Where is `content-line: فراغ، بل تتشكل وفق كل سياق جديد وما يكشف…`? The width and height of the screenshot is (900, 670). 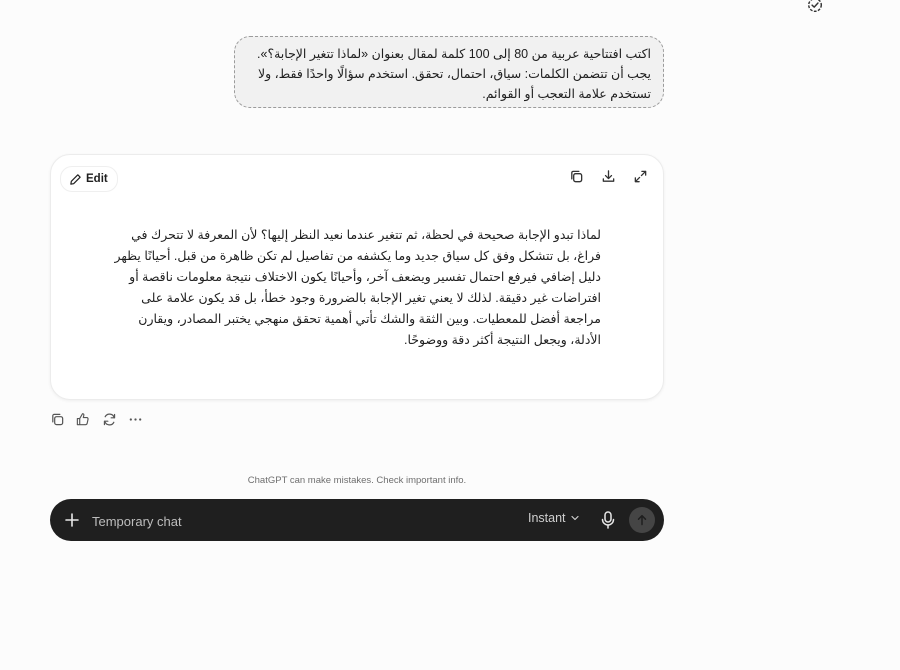 content-line: فراغ، بل تتشكل وفق كل سياق جديد وما يكشف… is located at coordinates (357, 256).